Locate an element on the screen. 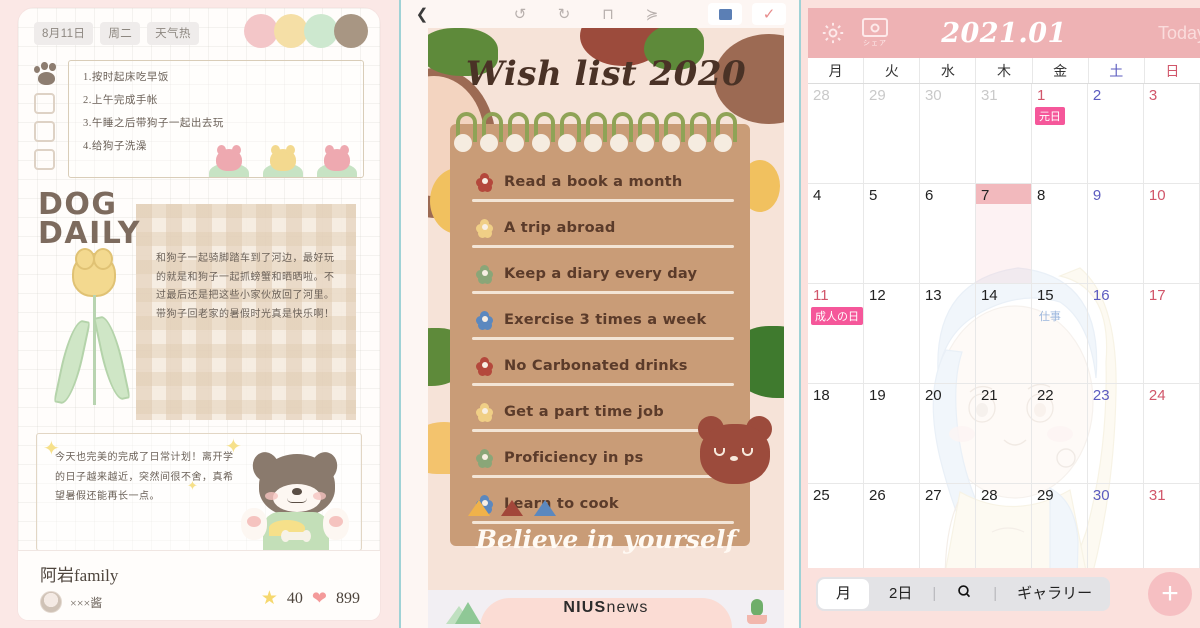  wishlist-item: No Carbonated drinks is located at coordinates (600, 365).